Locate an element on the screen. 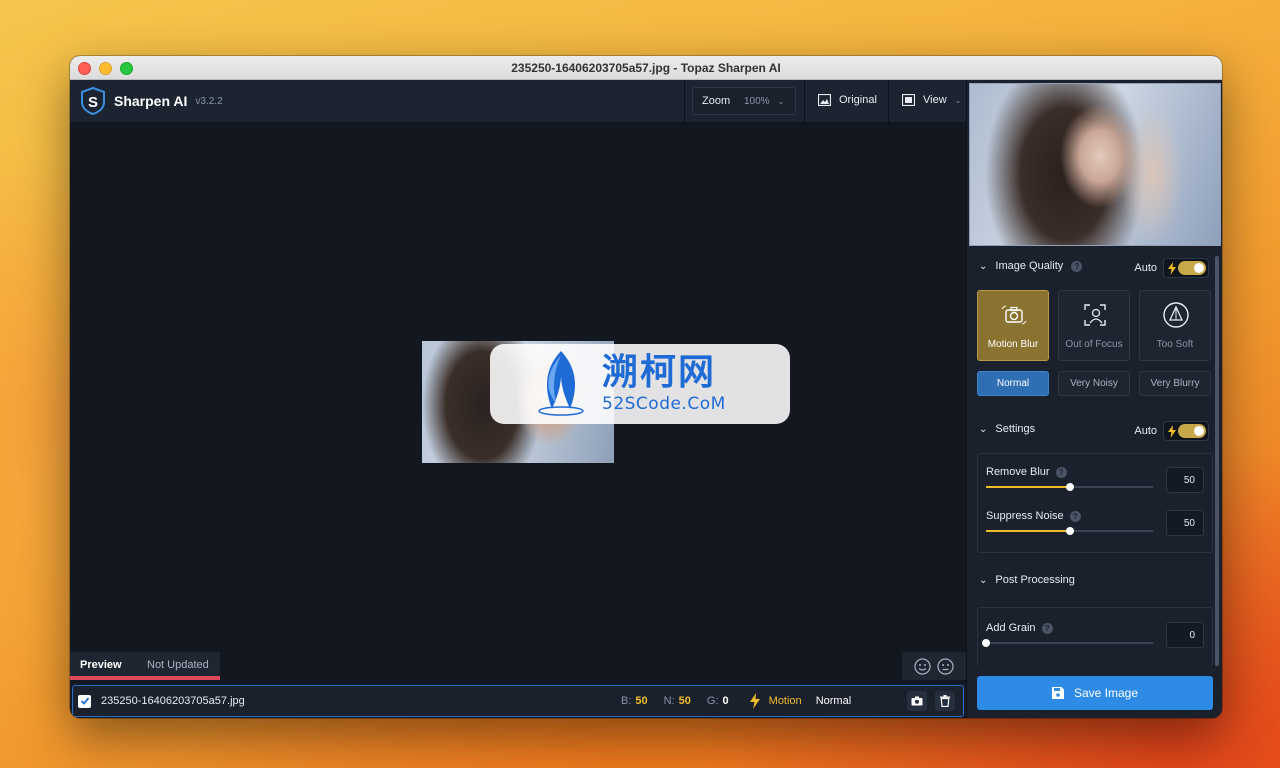  motion-blur-label: Motion Blur is located at coordinates (1013, 344).